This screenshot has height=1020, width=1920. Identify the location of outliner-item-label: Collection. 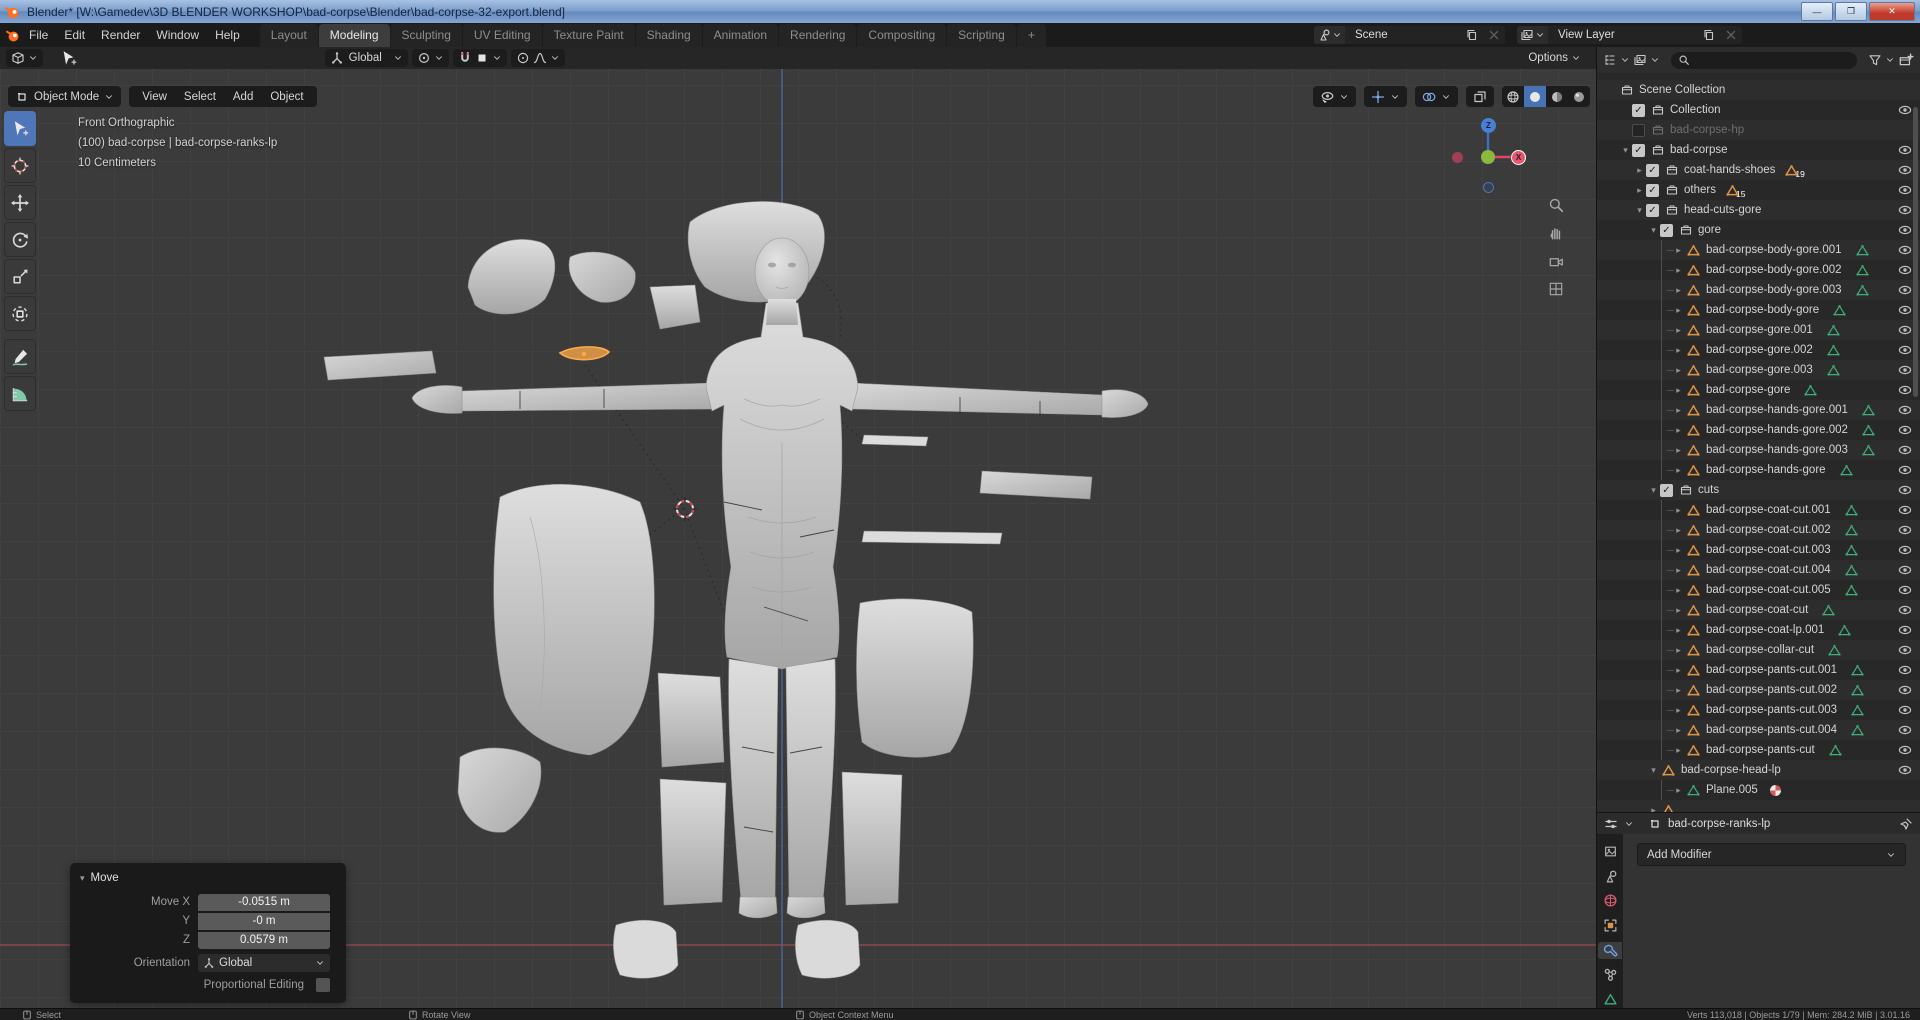
(1695, 110).